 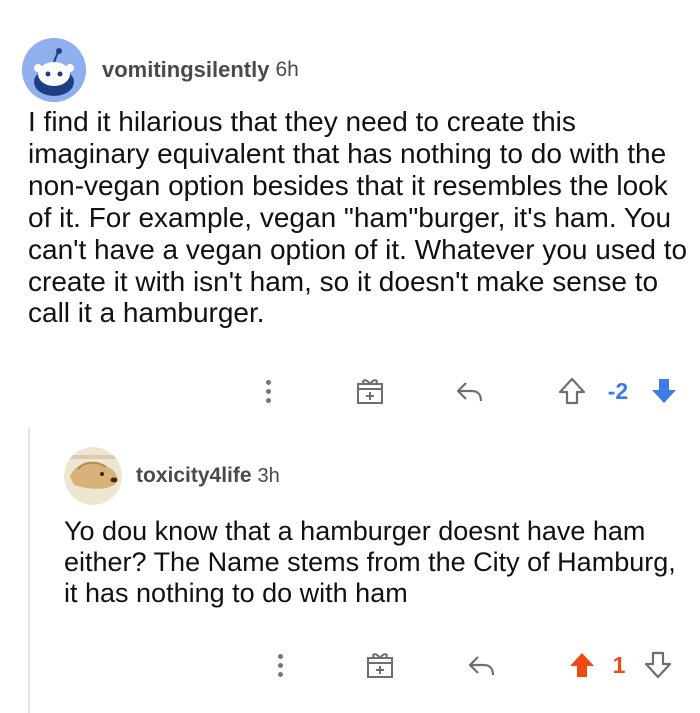 What do you see at coordinates (93, 476) in the screenshot?
I see `dog-avatar-icon` at bounding box center [93, 476].